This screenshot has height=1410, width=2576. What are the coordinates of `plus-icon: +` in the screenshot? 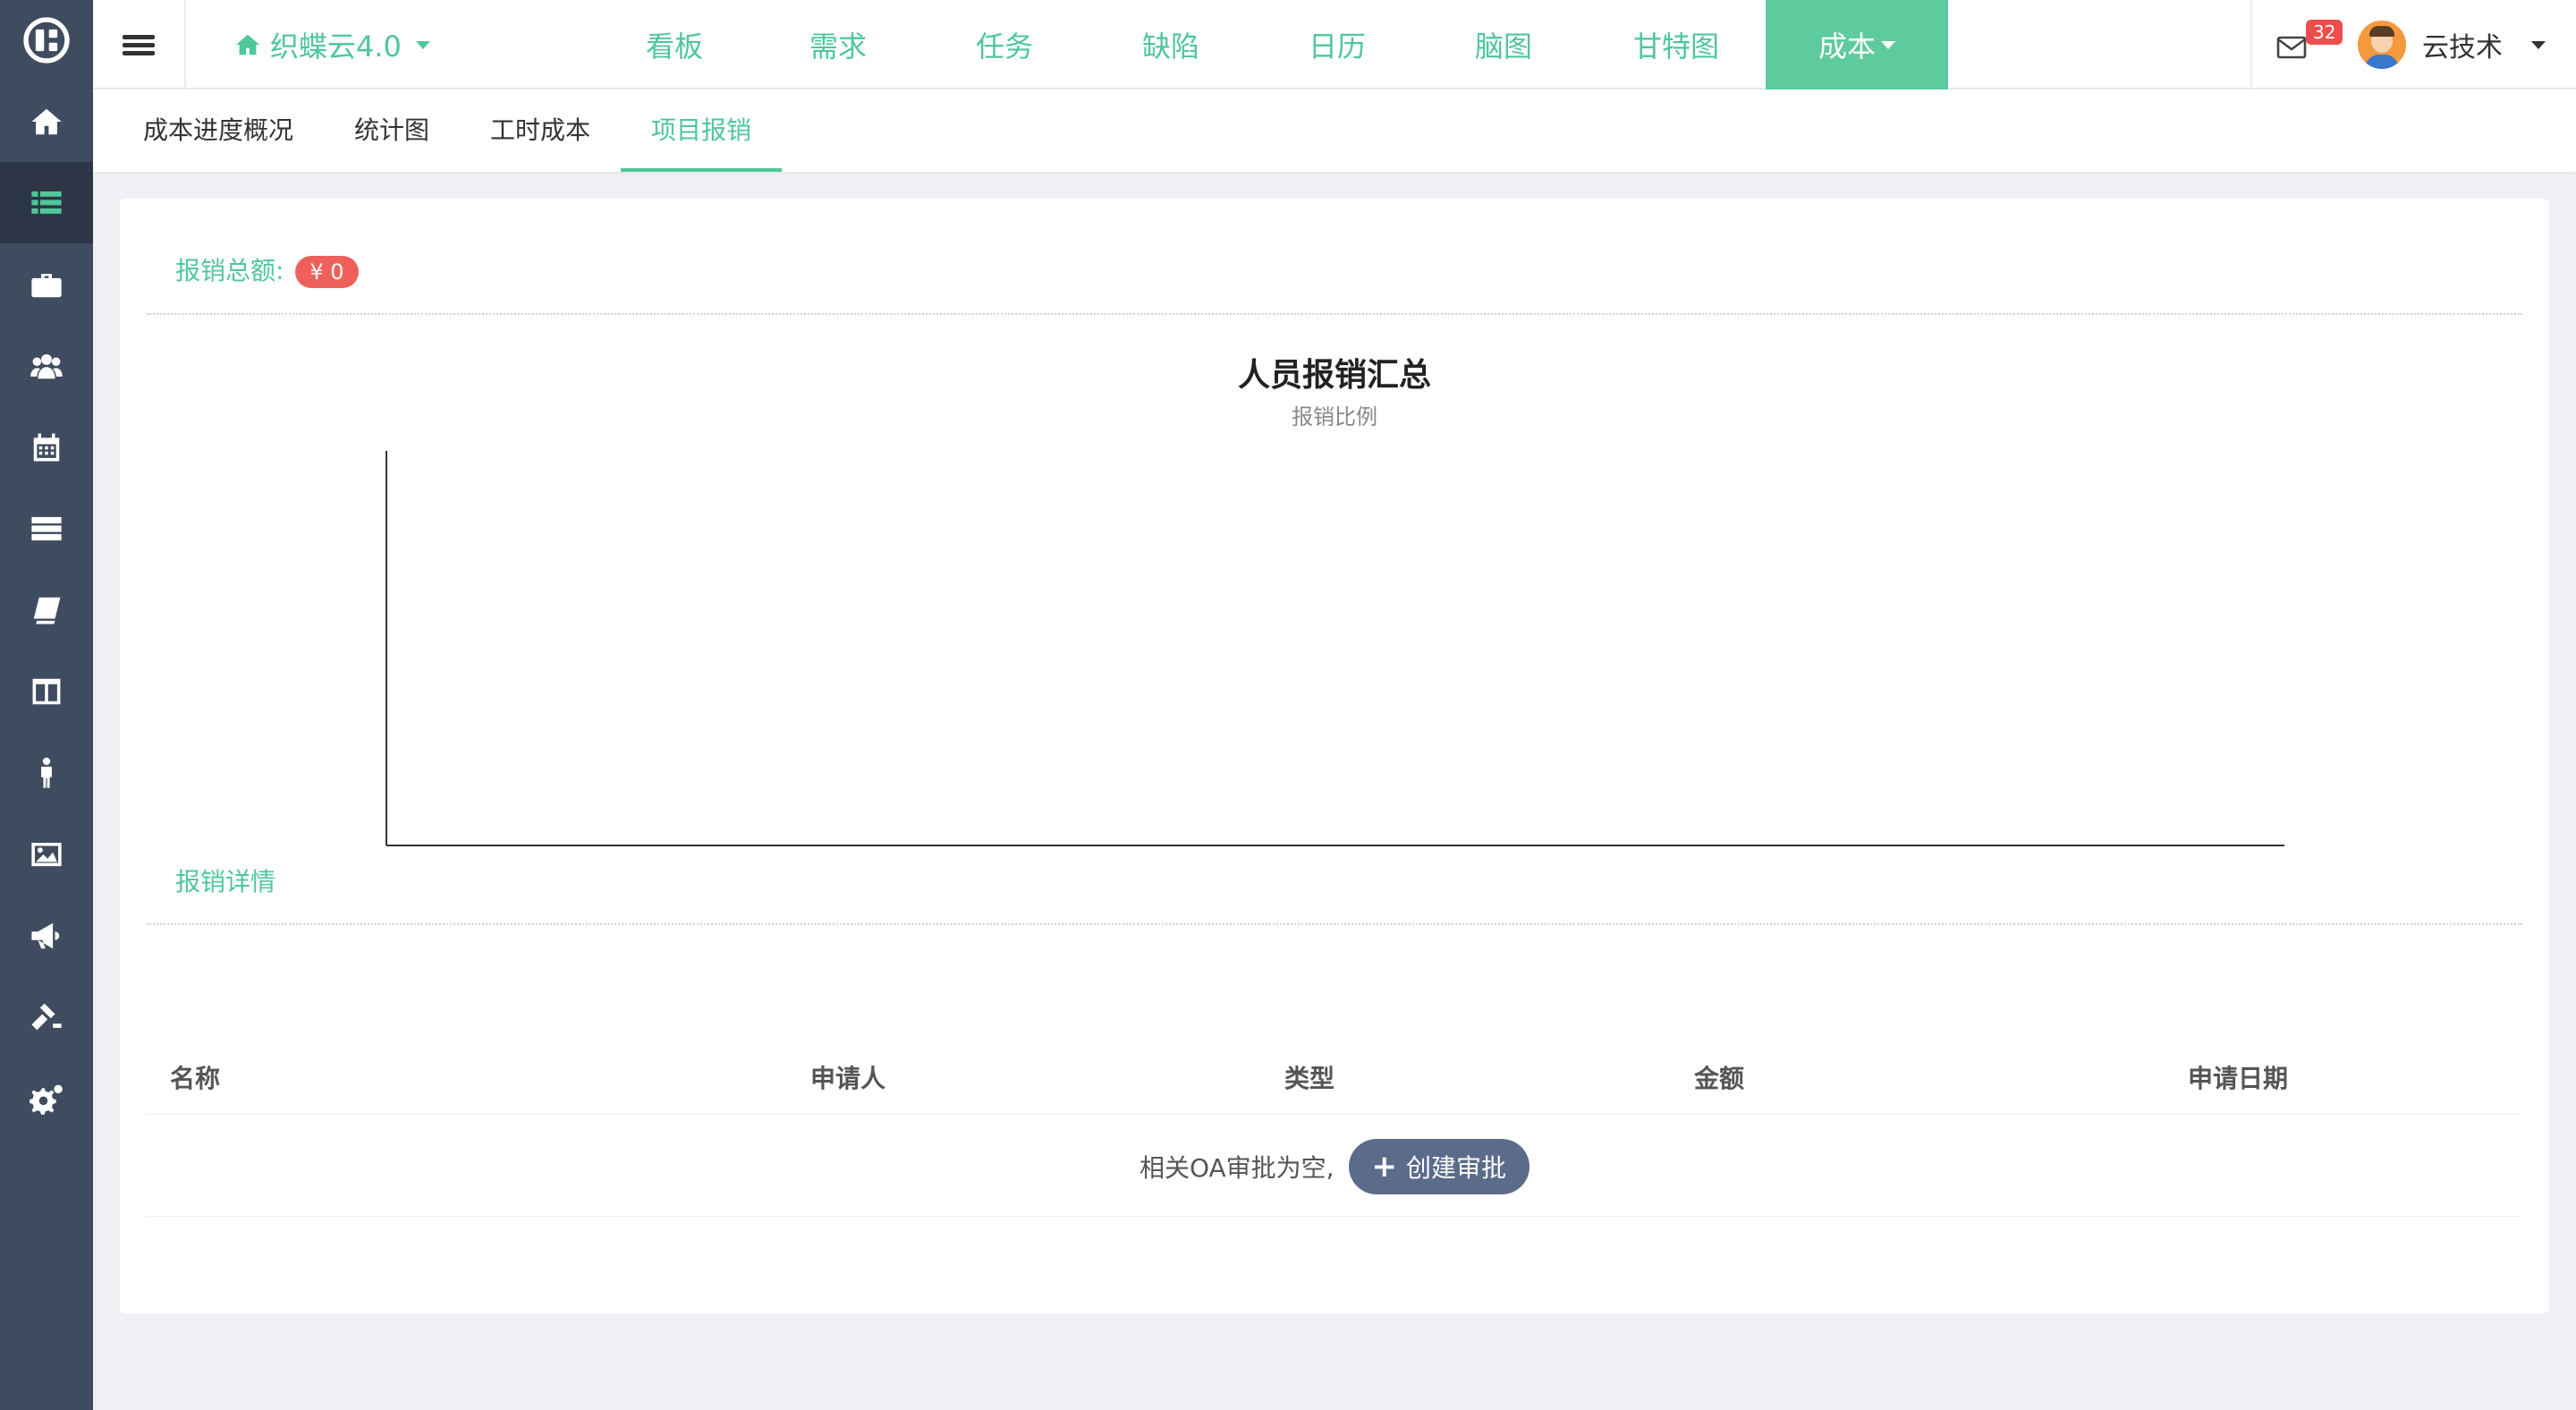 It's located at (1384, 1167).